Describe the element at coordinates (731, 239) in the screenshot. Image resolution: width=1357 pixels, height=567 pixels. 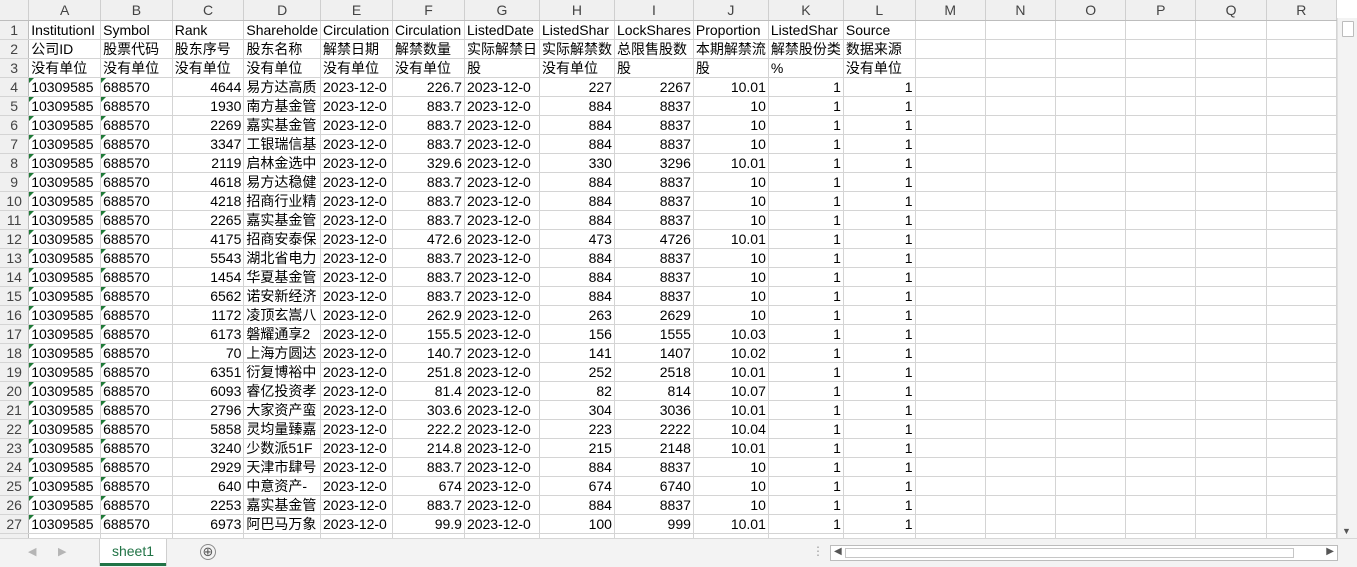
I see `cell: 10.01` at that location.